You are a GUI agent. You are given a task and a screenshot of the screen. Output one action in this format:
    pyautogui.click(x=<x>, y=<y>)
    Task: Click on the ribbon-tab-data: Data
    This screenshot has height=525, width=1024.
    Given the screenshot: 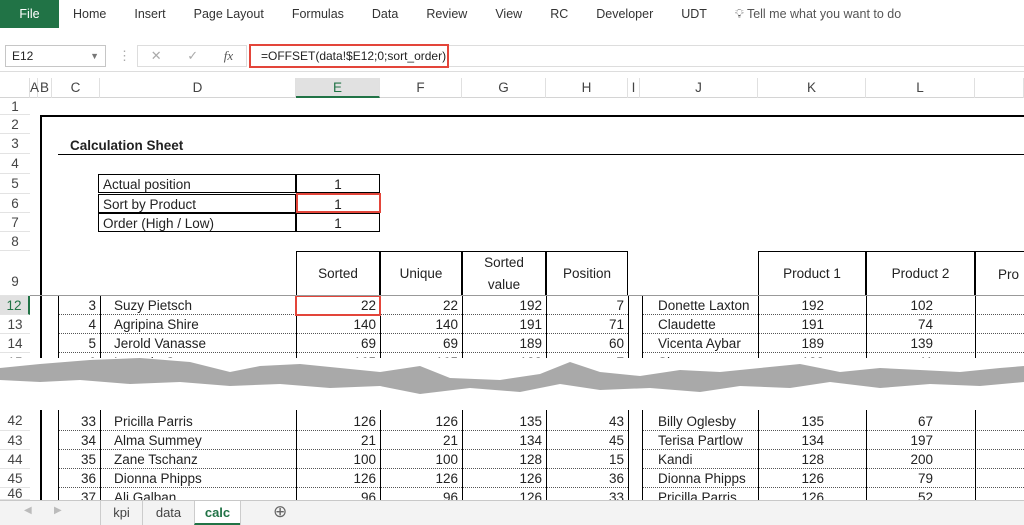 What is the action you would take?
    pyautogui.click(x=385, y=14)
    